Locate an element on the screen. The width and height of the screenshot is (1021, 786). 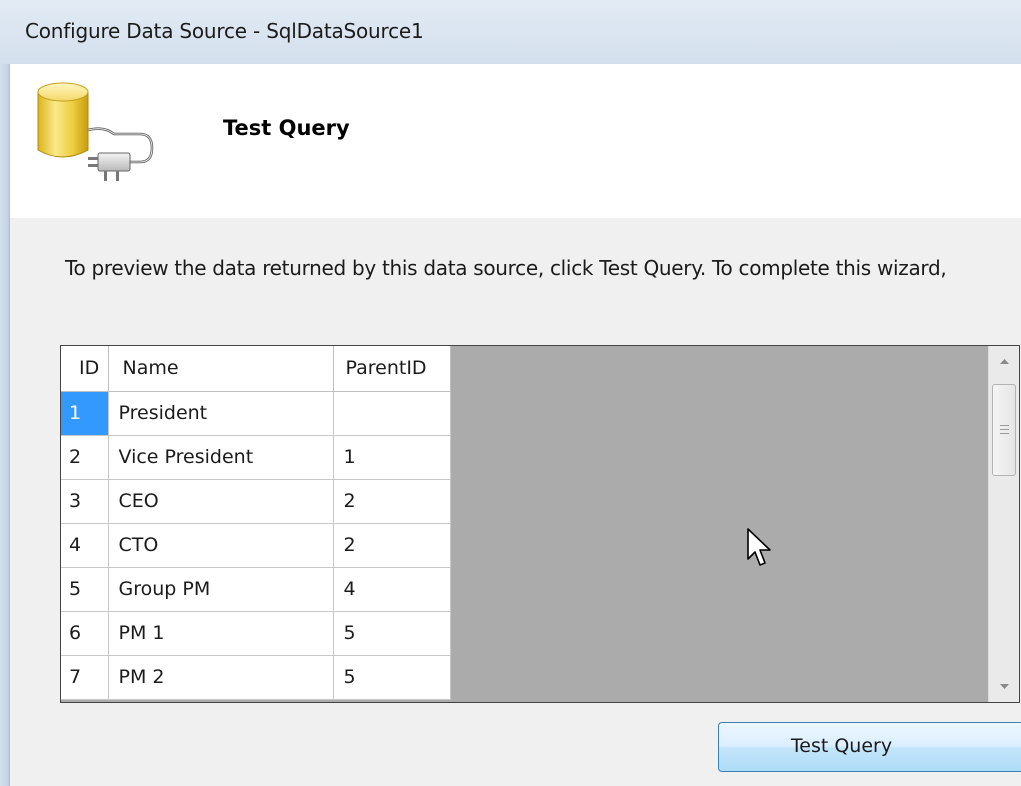
cell-parentid is located at coordinates (391, 413).